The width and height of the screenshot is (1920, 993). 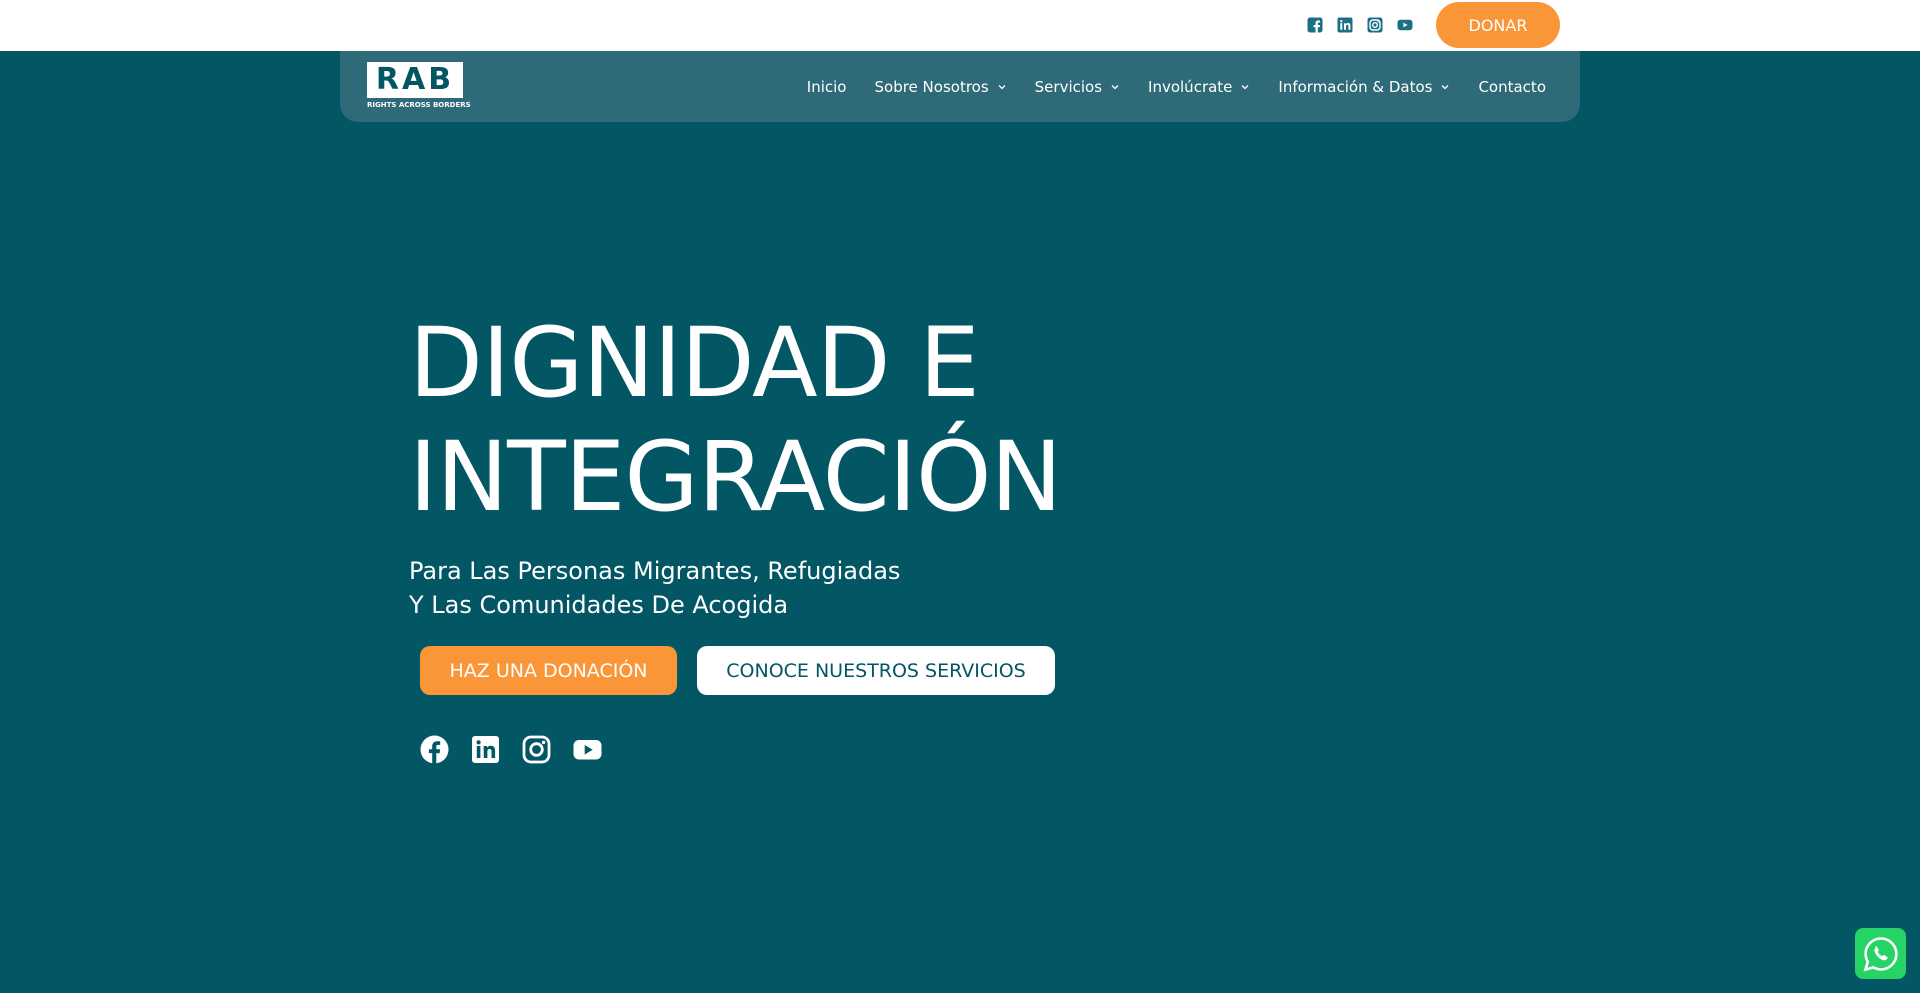 I want to click on top-social-links, so click(x=1360, y=25).